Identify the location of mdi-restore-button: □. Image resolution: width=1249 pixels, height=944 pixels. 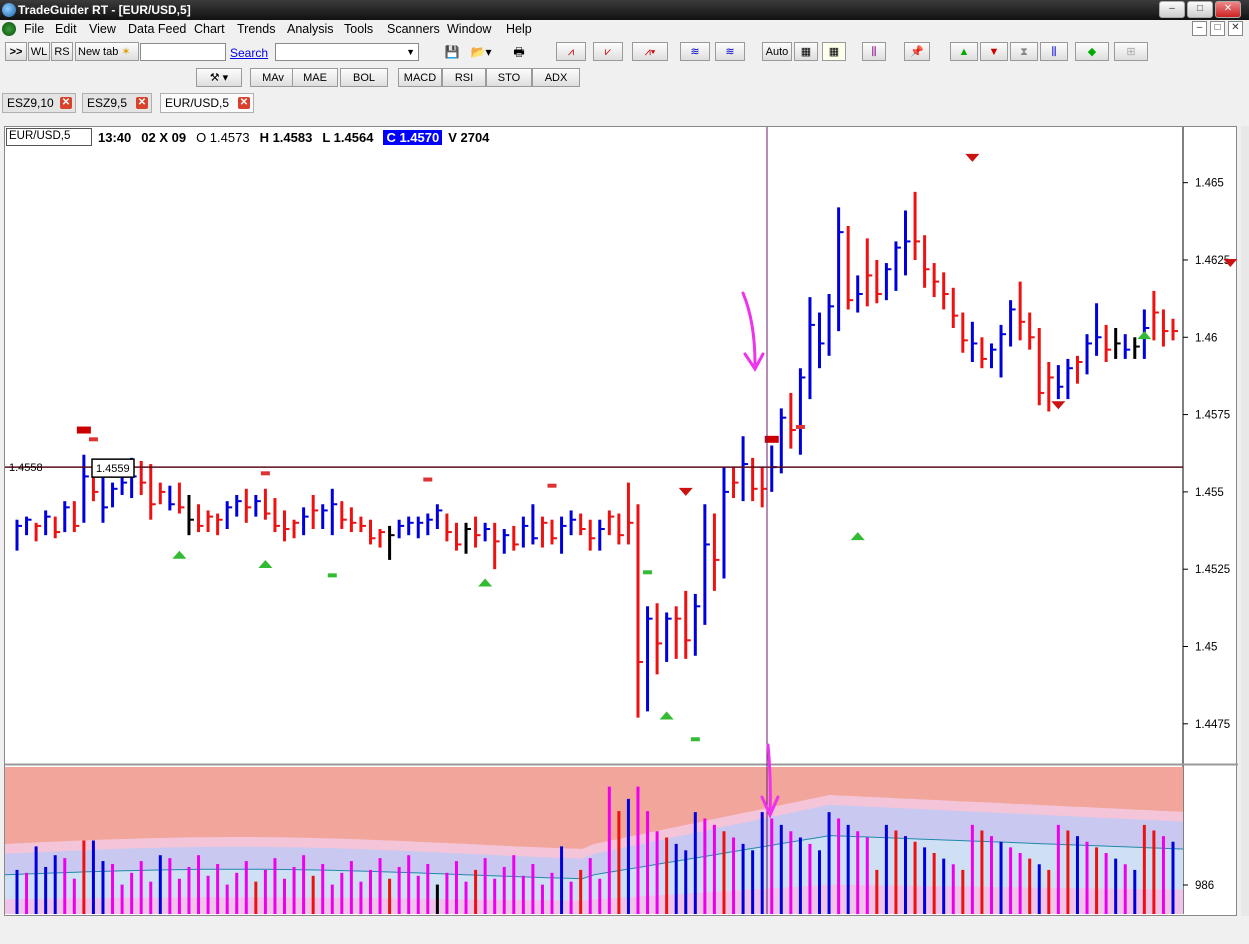
(1217, 28).